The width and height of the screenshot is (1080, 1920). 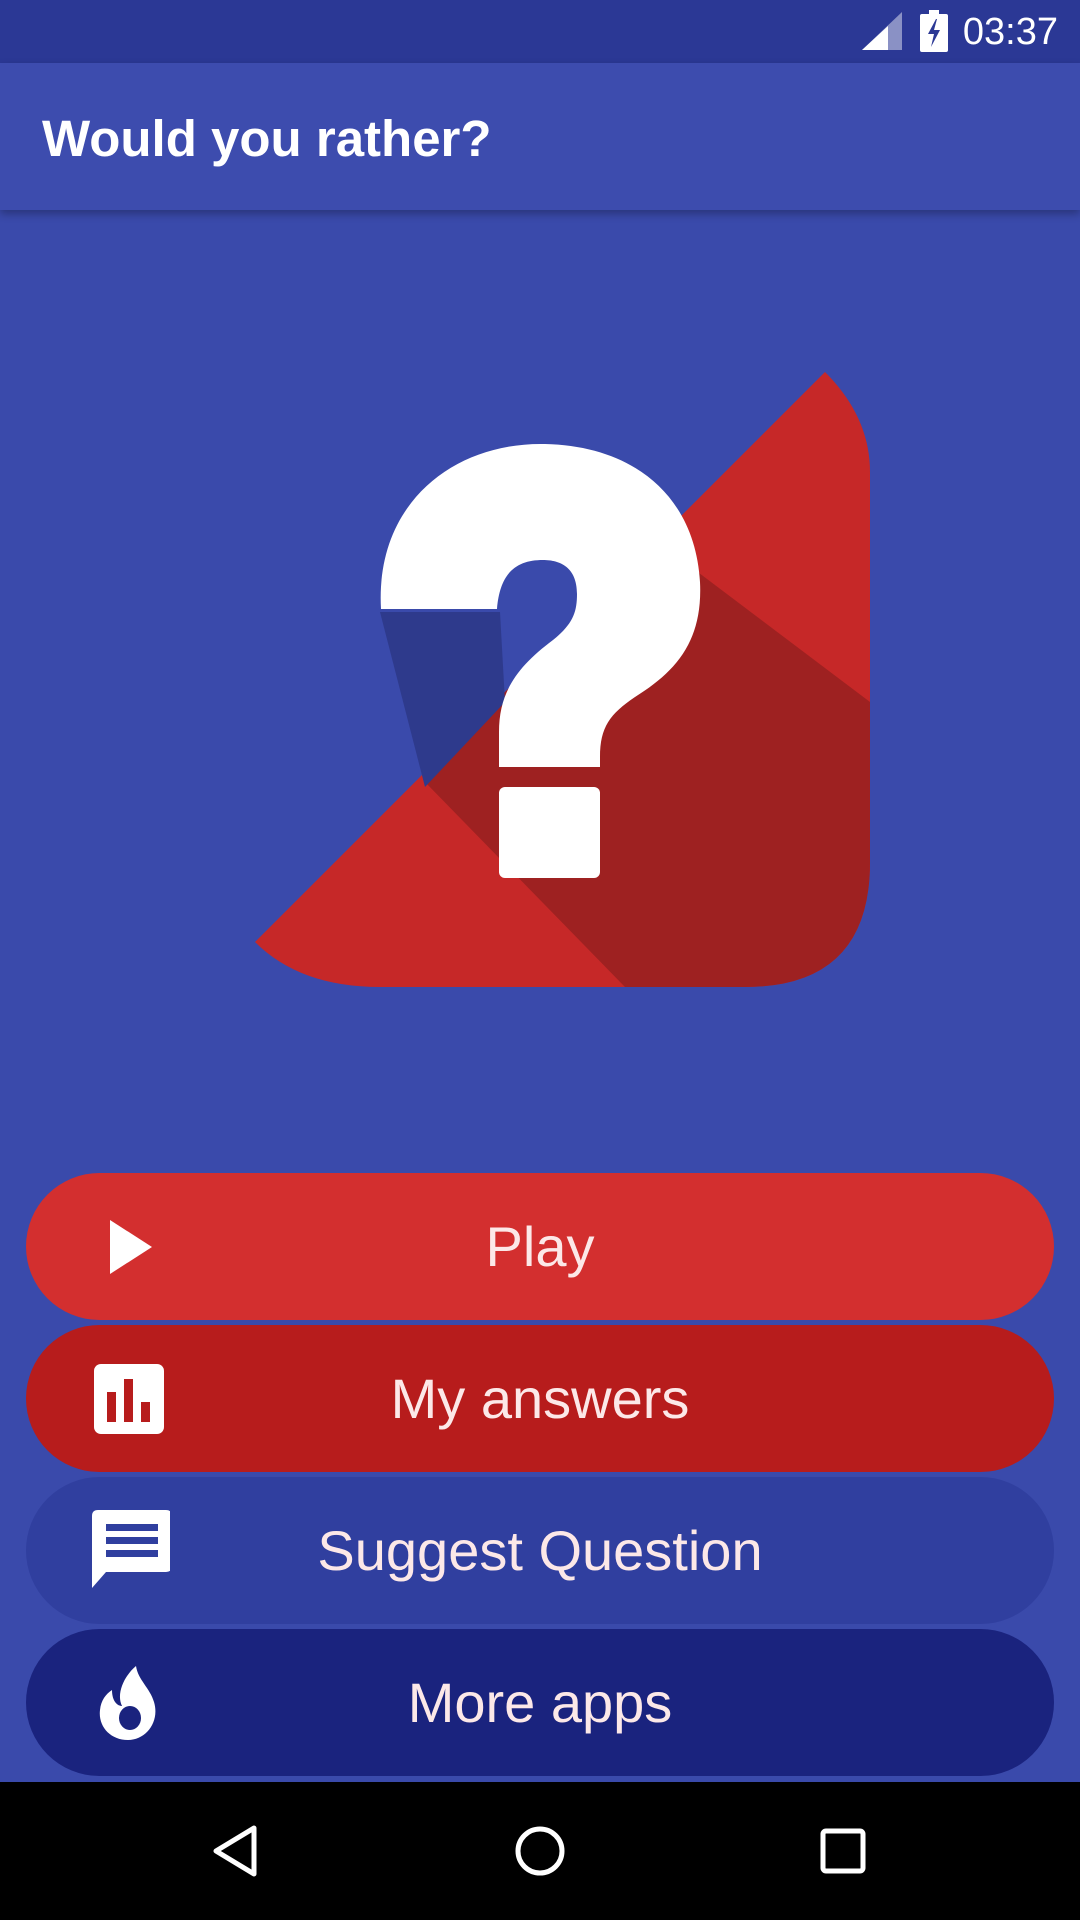 I want to click on recents-icon, so click(x=843, y=1851).